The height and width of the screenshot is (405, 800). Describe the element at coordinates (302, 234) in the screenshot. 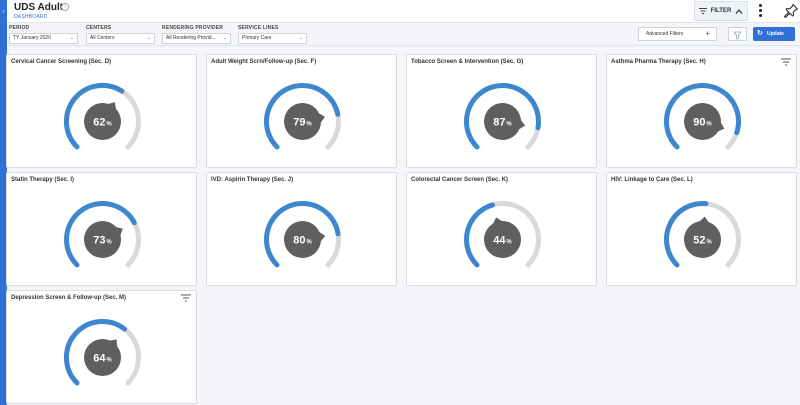

I see `kpi-gauge: 80%` at that location.